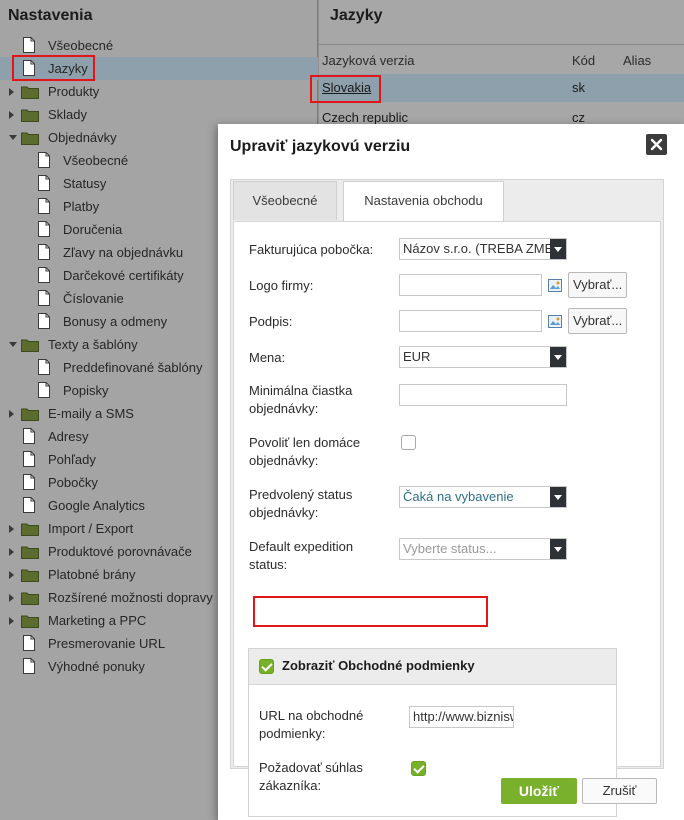  Describe the element at coordinates (408, 442) in the screenshot. I see `domestic-only-checkbox` at that location.